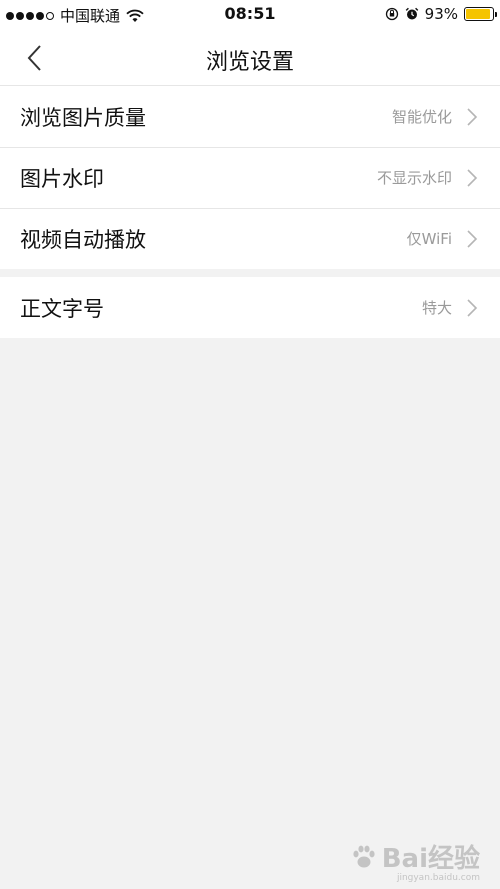 The image size is (500, 889). Describe the element at coordinates (411, 13) in the screenshot. I see `alarm-icon` at that location.